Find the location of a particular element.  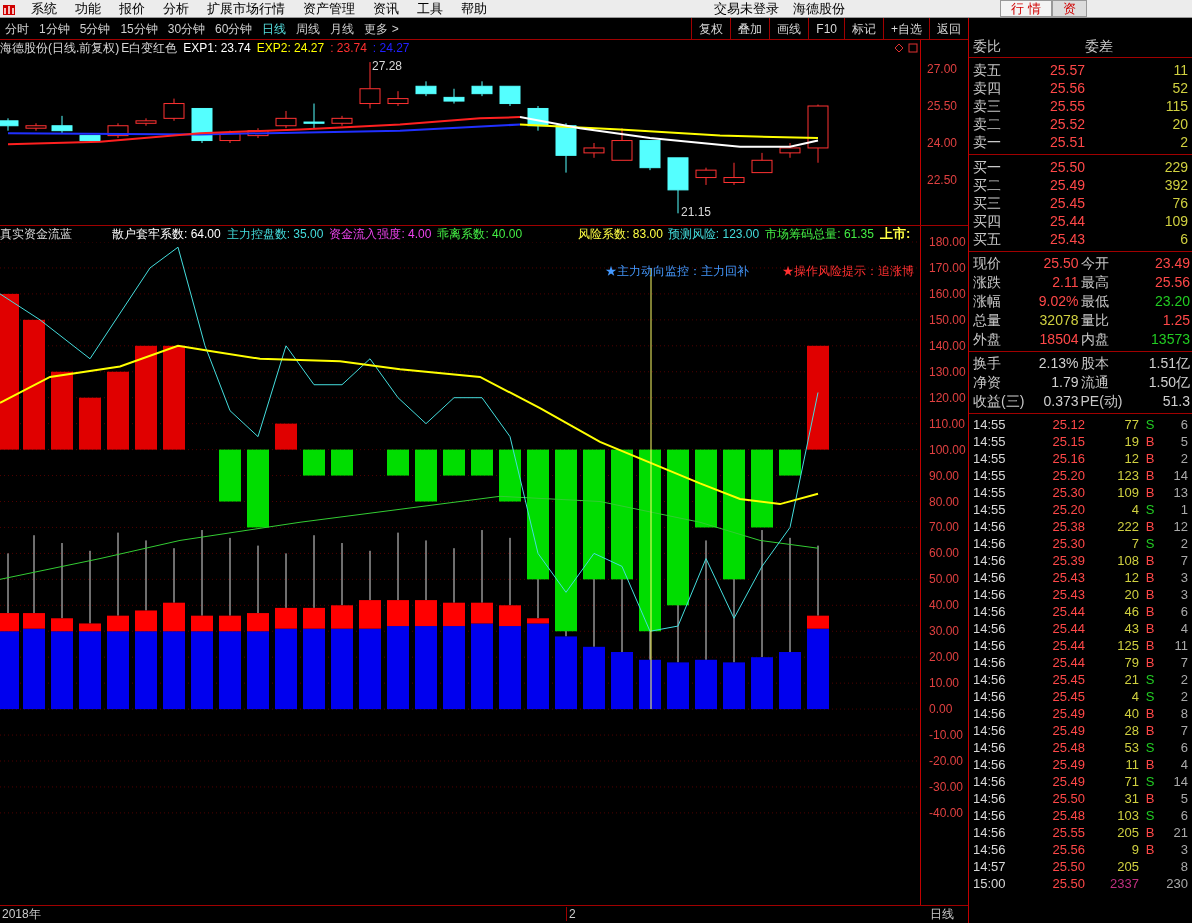

field-label: 最低 is located at coordinates (1095, 301).